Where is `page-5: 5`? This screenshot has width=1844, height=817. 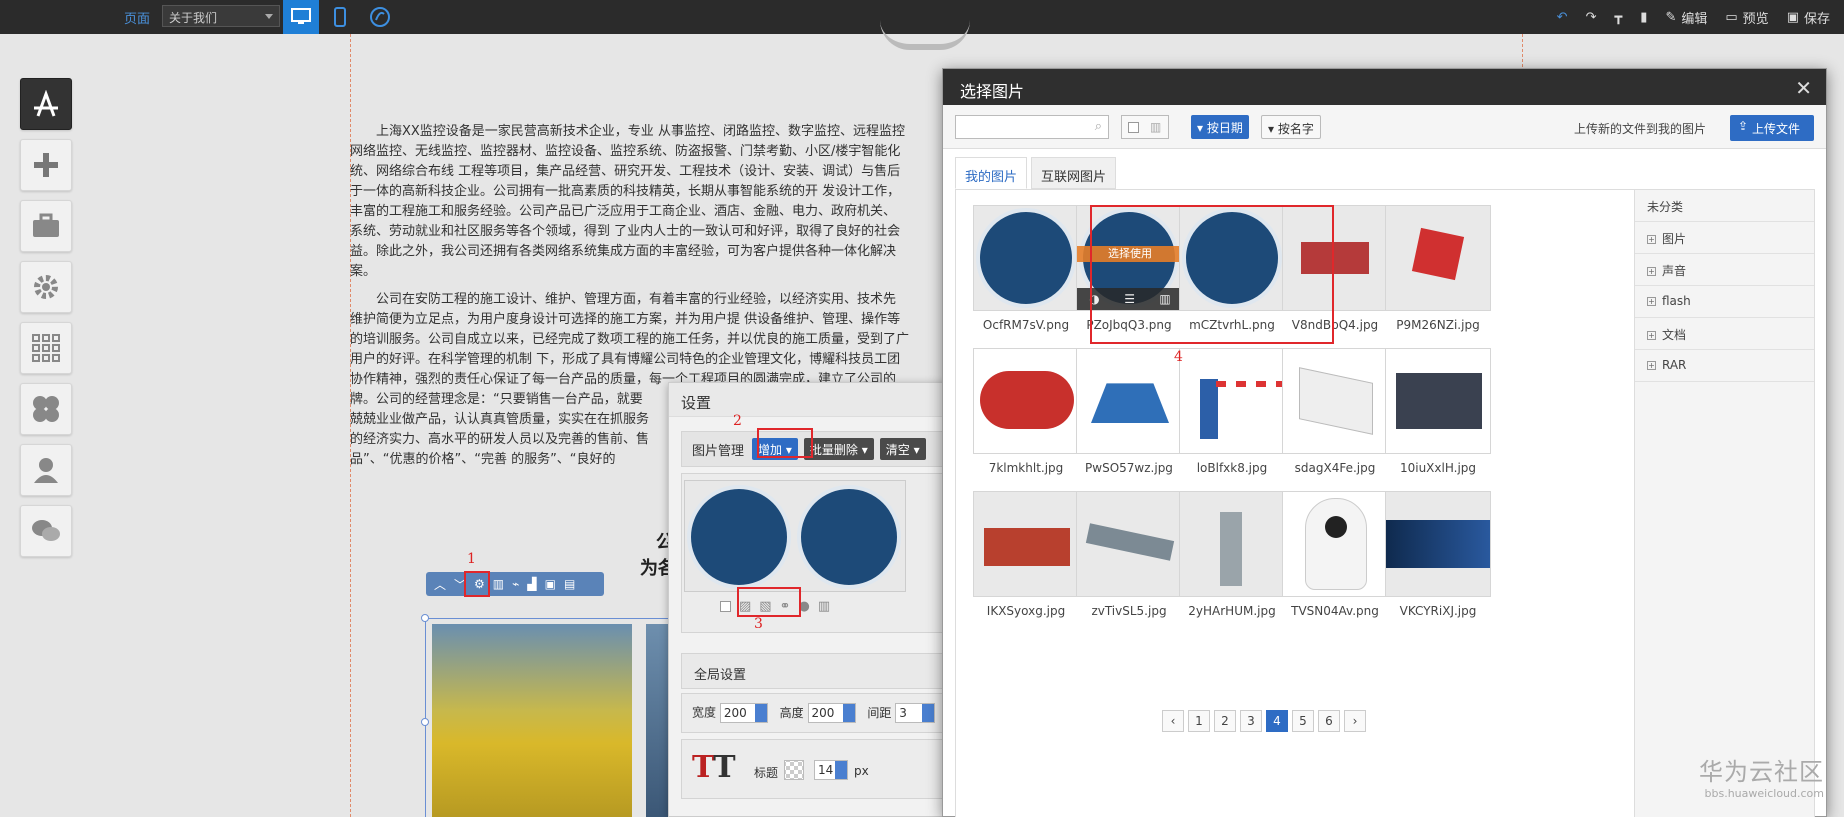
page-5: 5 is located at coordinates (1303, 721).